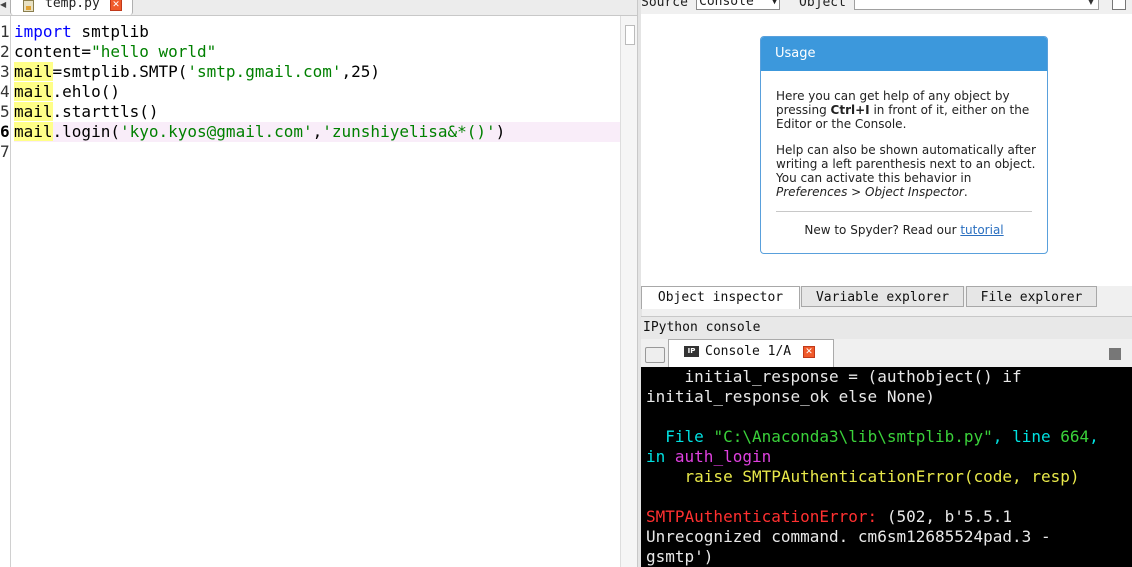  Describe the element at coordinates (655, 355) in the screenshot. I see `browse-tabs-icon` at that location.